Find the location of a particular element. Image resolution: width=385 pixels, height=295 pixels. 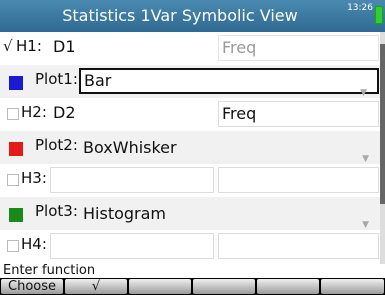

row-h4: H4: is located at coordinates (190, 246).